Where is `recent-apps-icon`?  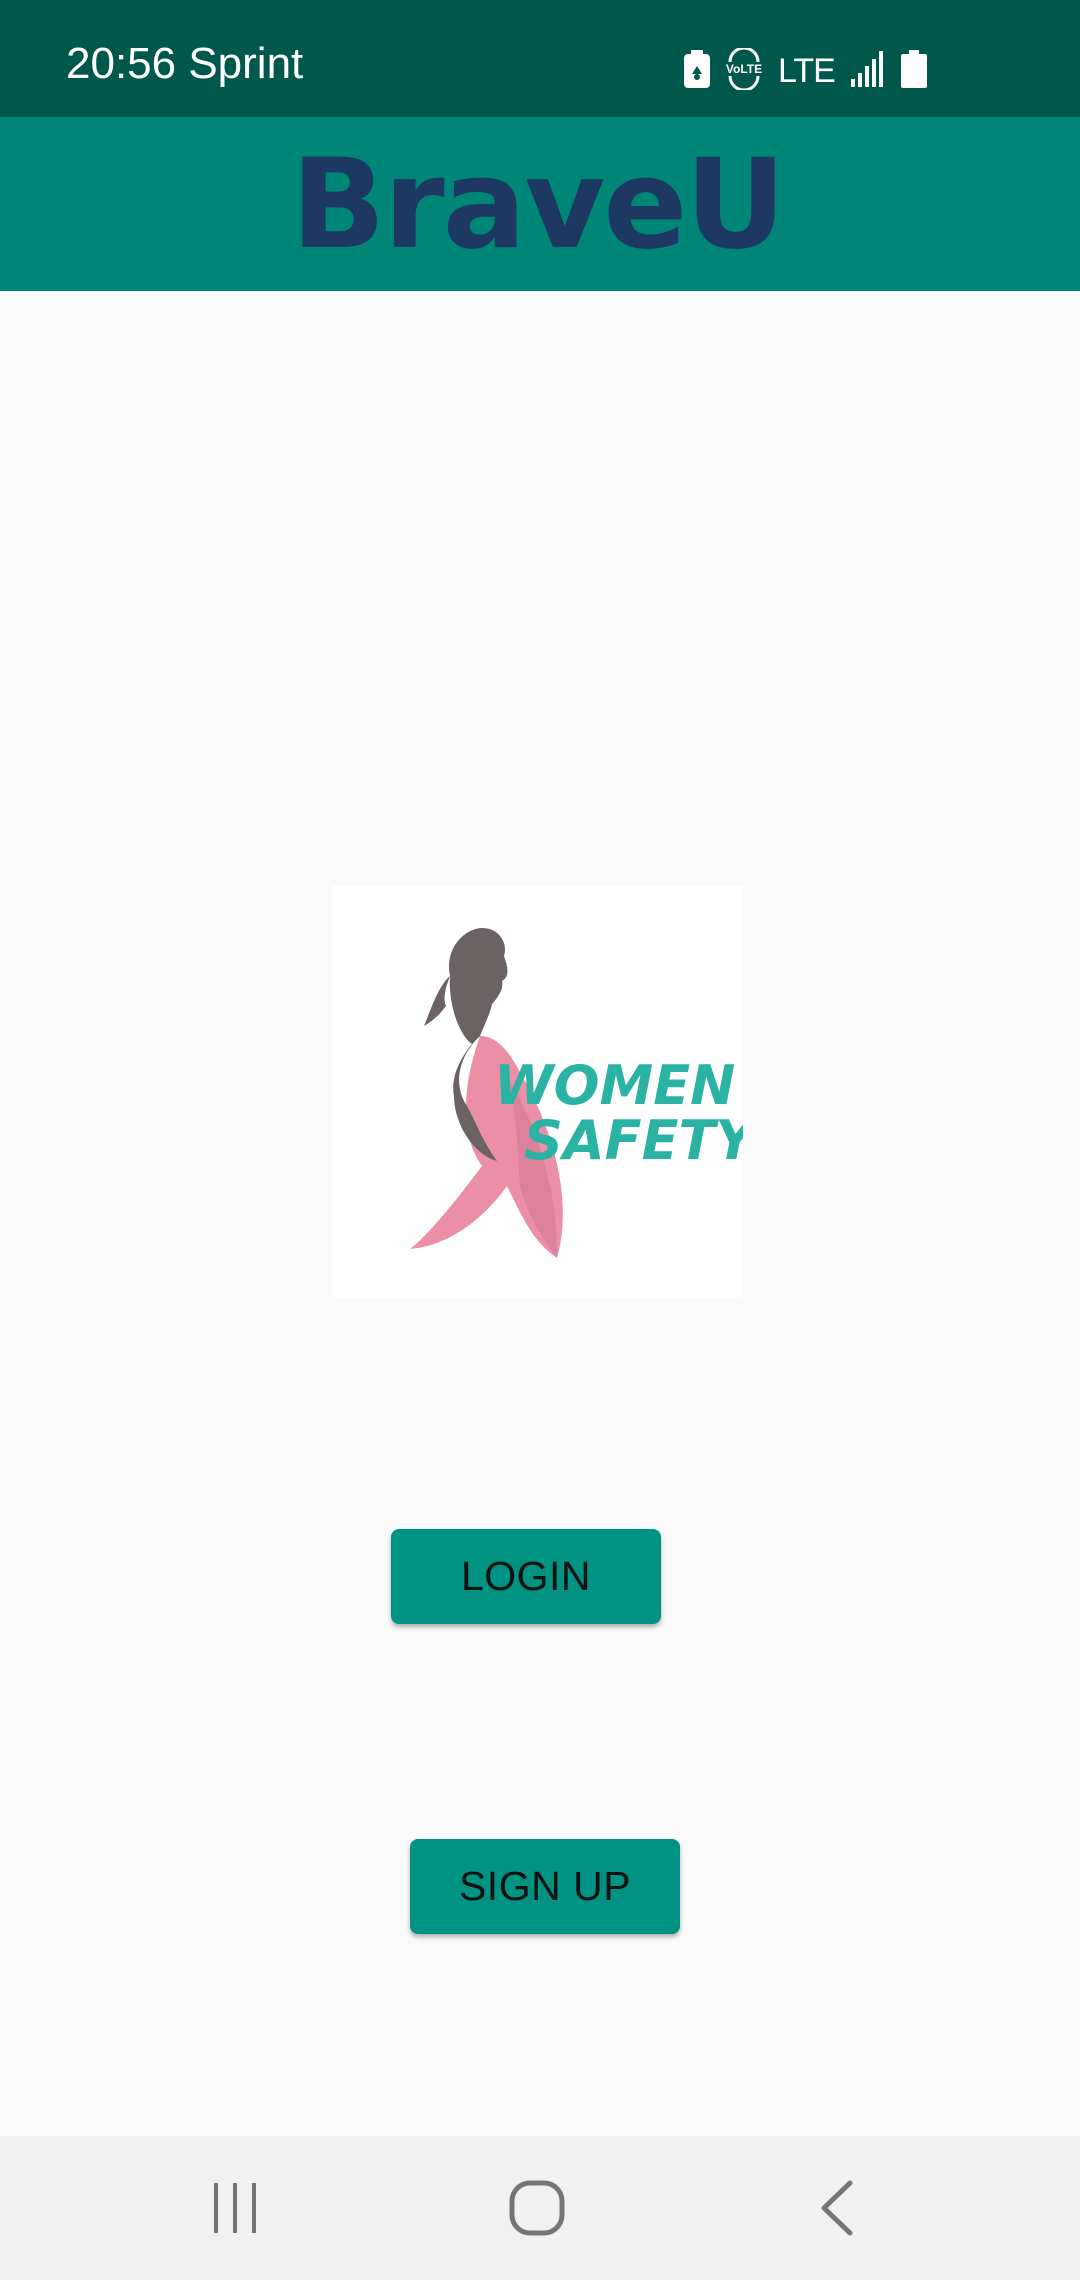
recent-apps-icon is located at coordinates (235, 2208).